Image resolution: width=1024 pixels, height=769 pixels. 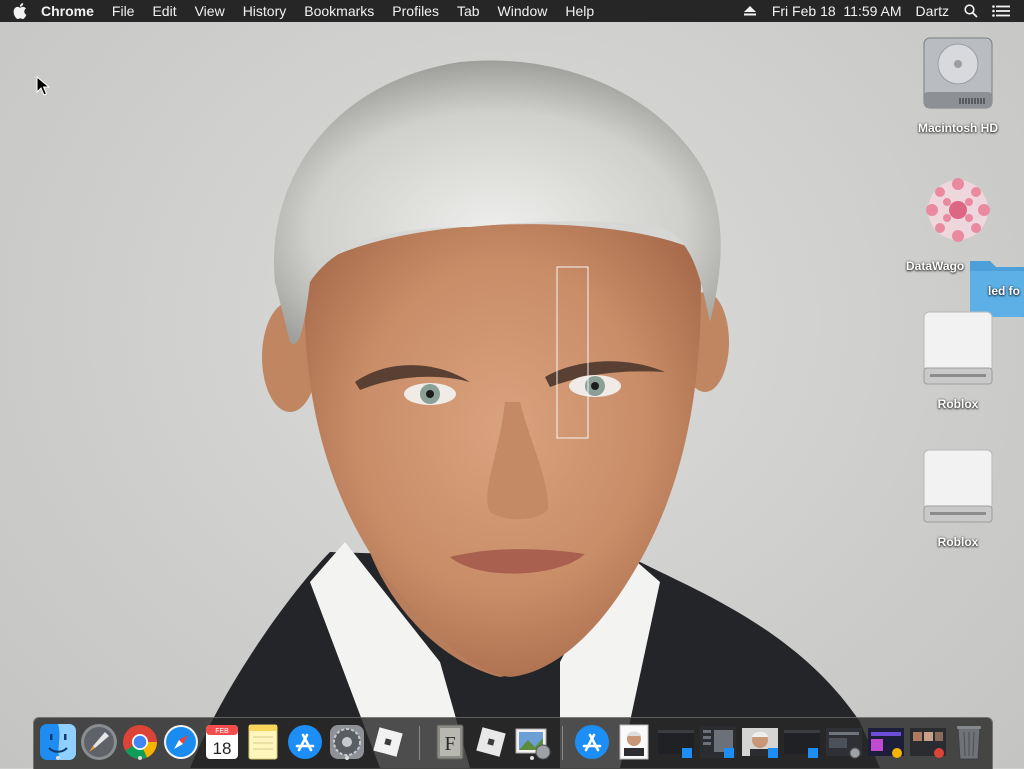 I want to click on dock-document, so click(x=634, y=742).